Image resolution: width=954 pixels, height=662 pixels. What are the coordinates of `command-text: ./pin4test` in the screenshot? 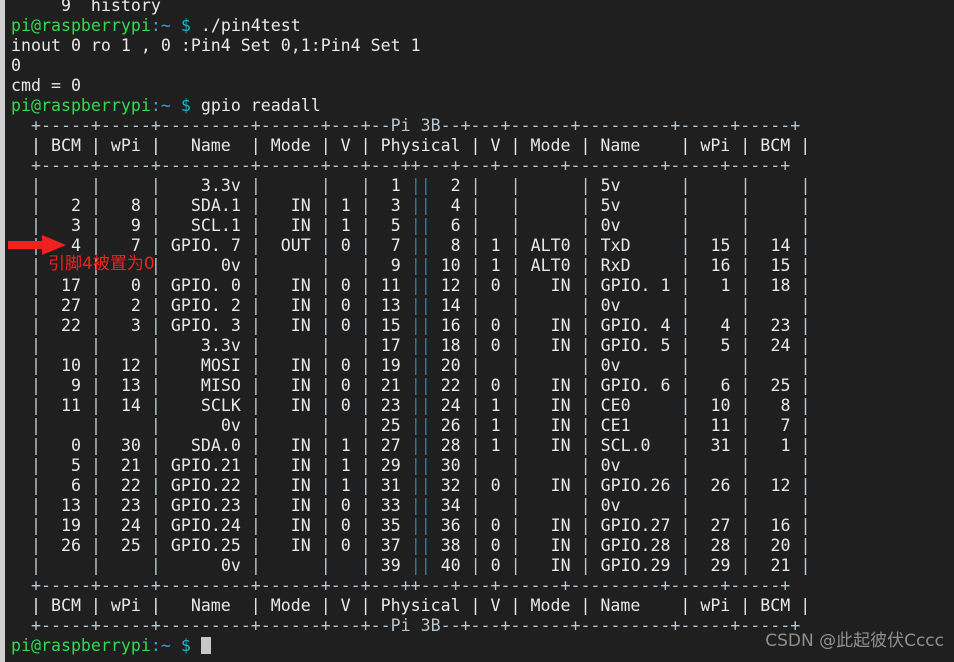 It's located at (245, 25).